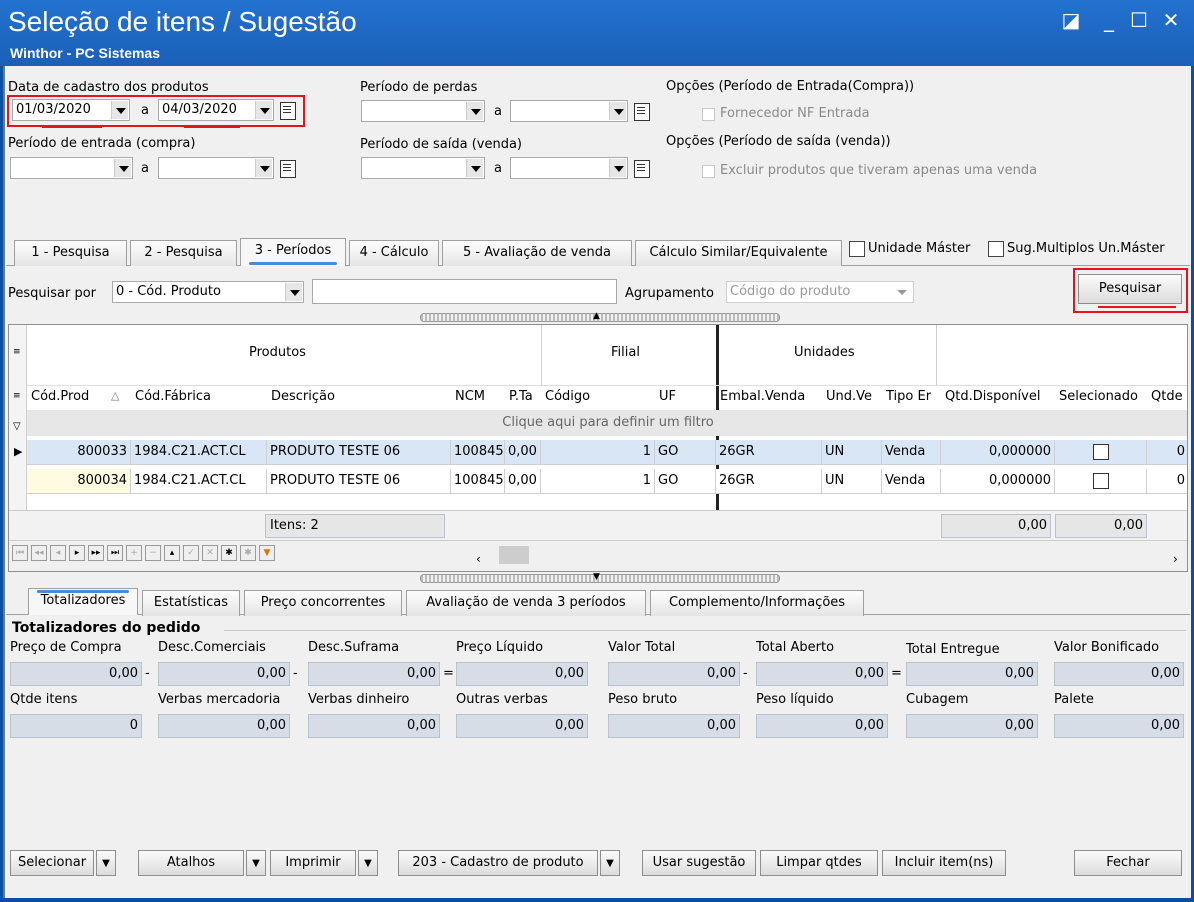  What do you see at coordinates (498, 863) in the screenshot?
I see `cadastro-produto-button: 203 - Cadastro de produto` at bounding box center [498, 863].